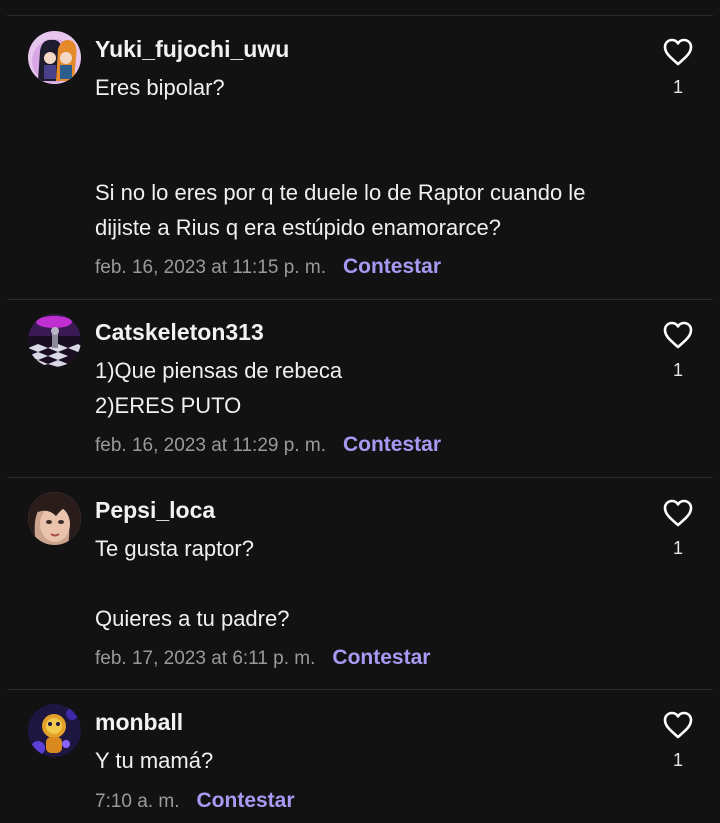 The height and width of the screenshot is (823, 720). Describe the element at coordinates (192, 618) in the screenshot. I see `comment-line: Quieres a tu padre?` at that location.